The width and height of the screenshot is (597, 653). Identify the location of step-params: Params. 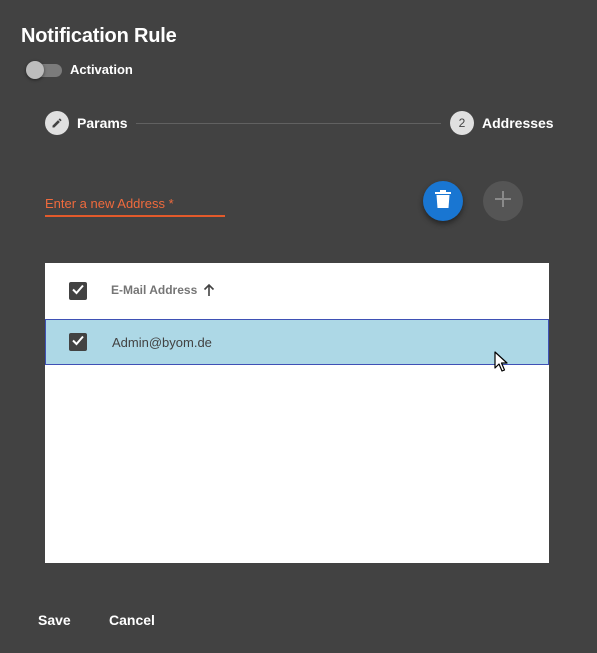
(86, 123).